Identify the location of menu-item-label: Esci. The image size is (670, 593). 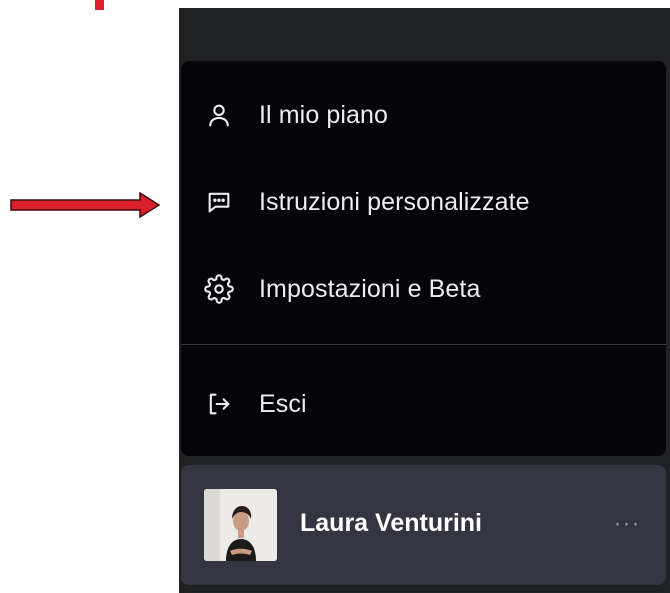
(283, 403).